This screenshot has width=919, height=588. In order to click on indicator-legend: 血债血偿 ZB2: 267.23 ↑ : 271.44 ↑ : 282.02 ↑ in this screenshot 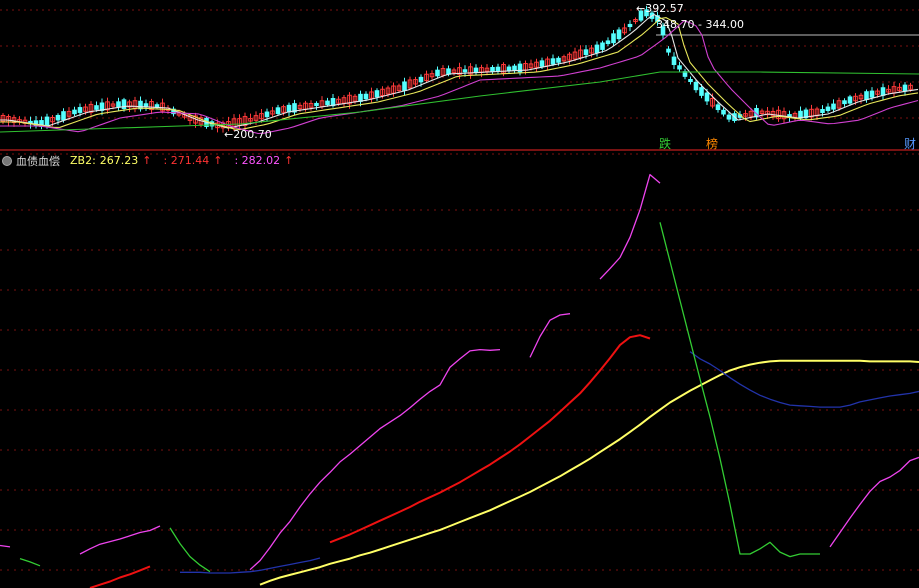, I will do `click(146, 160)`.